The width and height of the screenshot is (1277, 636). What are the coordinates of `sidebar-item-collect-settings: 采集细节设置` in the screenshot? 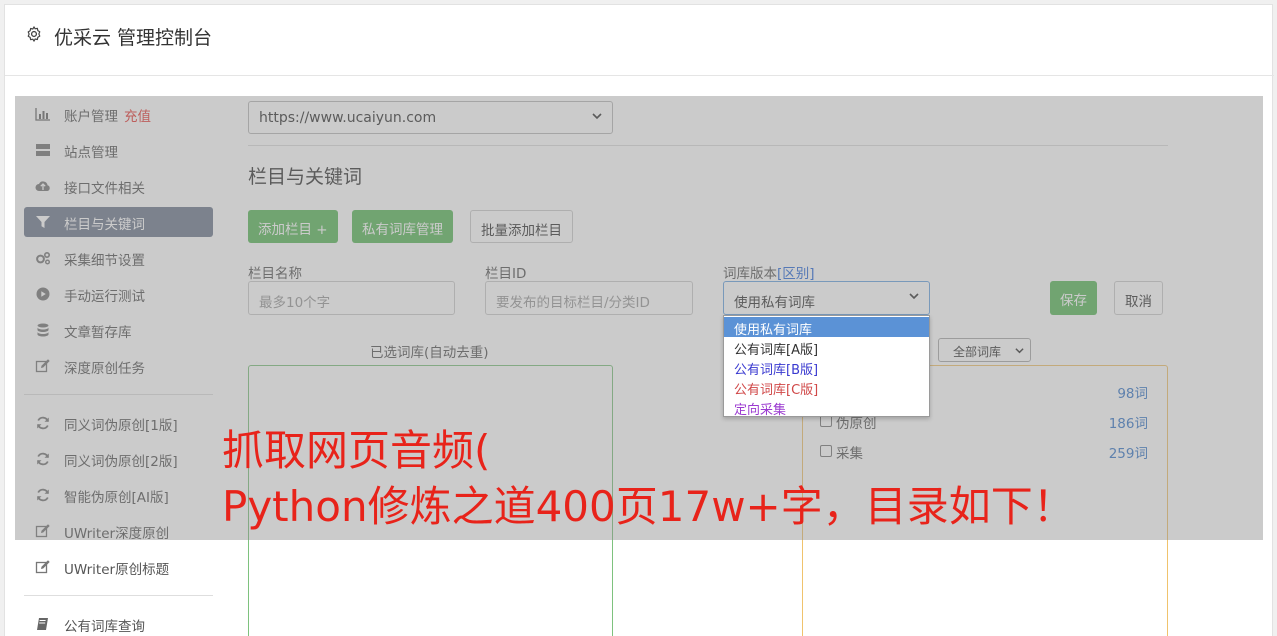 It's located at (118, 258).